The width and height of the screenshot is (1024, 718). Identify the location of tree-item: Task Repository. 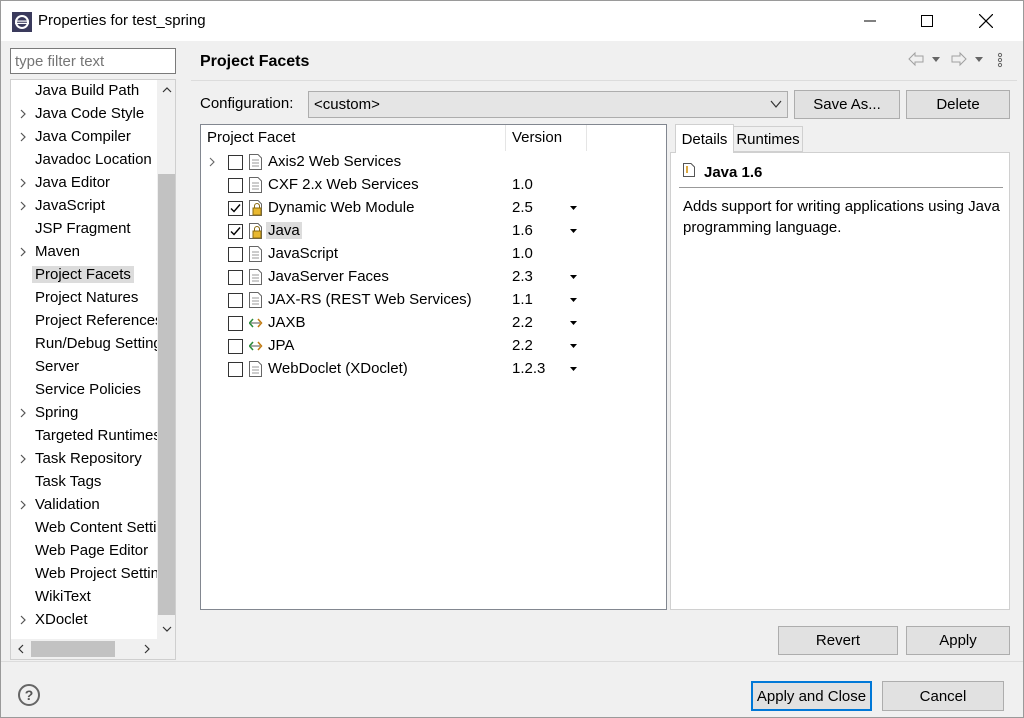
(84, 459).